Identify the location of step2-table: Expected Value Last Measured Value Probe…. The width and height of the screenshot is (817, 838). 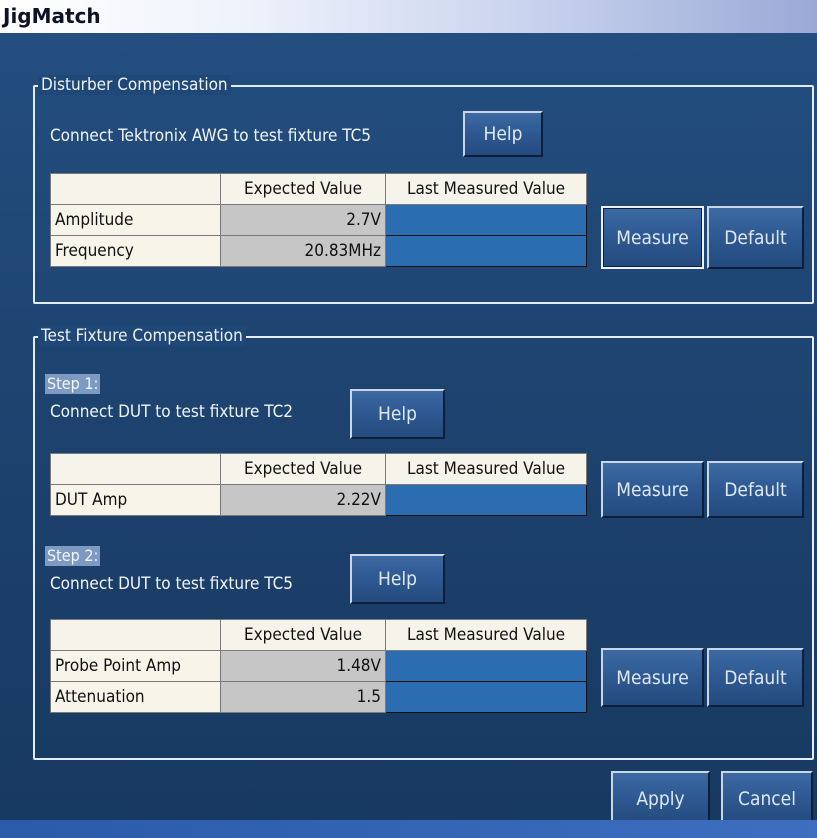
(318, 666).